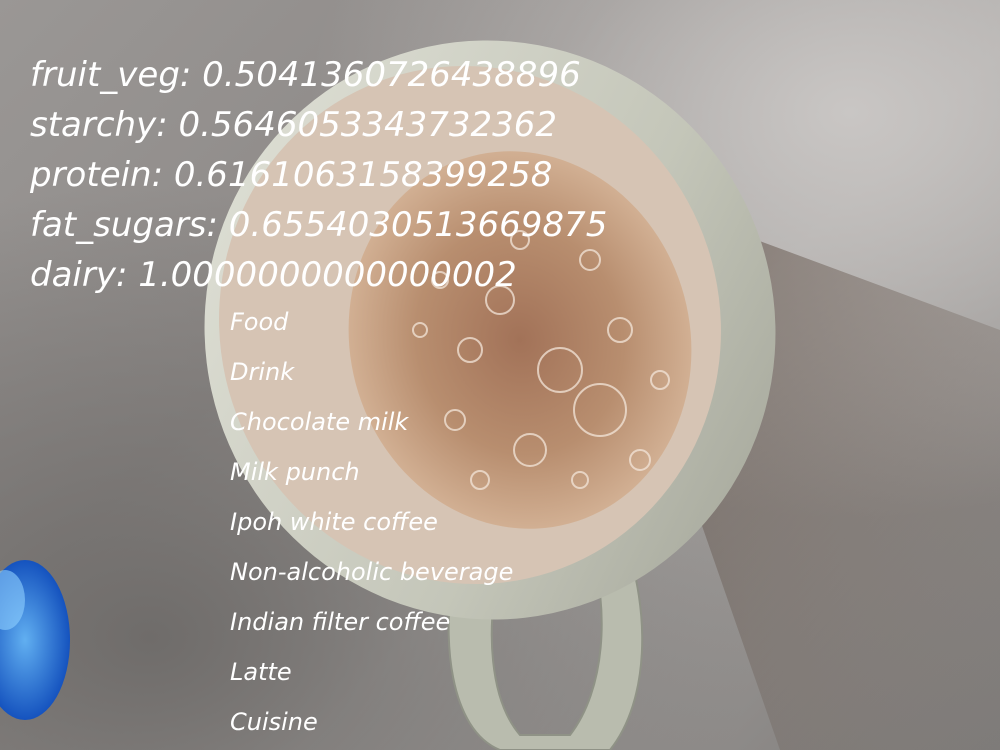 This screenshot has width=1000, height=750. Describe the element at coordinates (291, 175) in the screenshot. I see `score-protein: protein: 0.6161063158399258` at that location.